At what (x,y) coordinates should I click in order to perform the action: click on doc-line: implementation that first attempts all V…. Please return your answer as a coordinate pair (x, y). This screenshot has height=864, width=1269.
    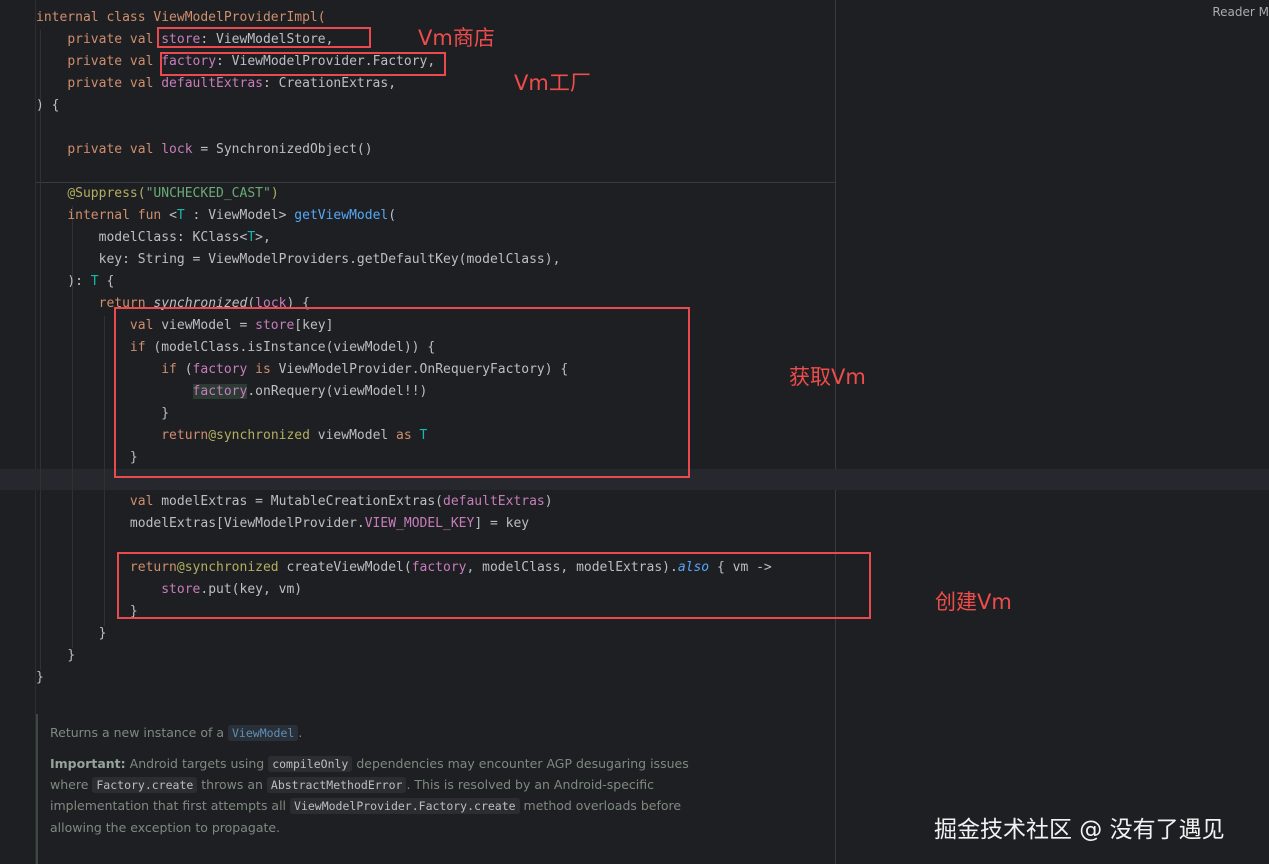
    Looking at the image, I should click on (366, 806).